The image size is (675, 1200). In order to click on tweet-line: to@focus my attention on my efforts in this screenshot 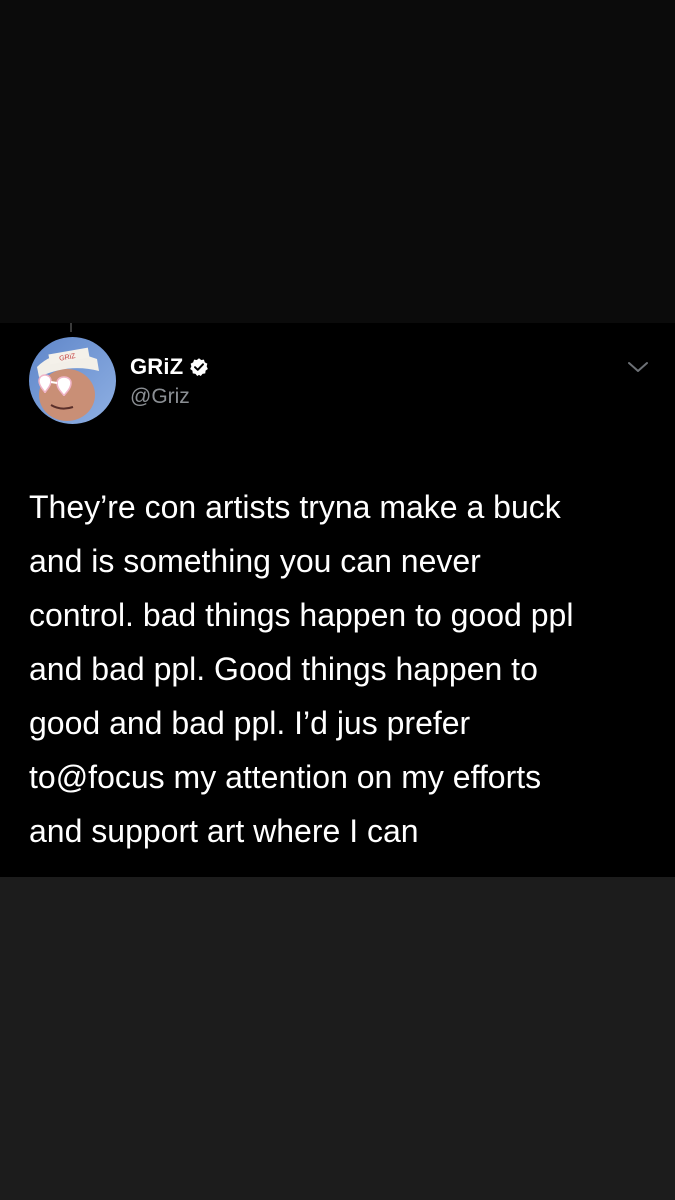, I will do `click(285, 777)`.